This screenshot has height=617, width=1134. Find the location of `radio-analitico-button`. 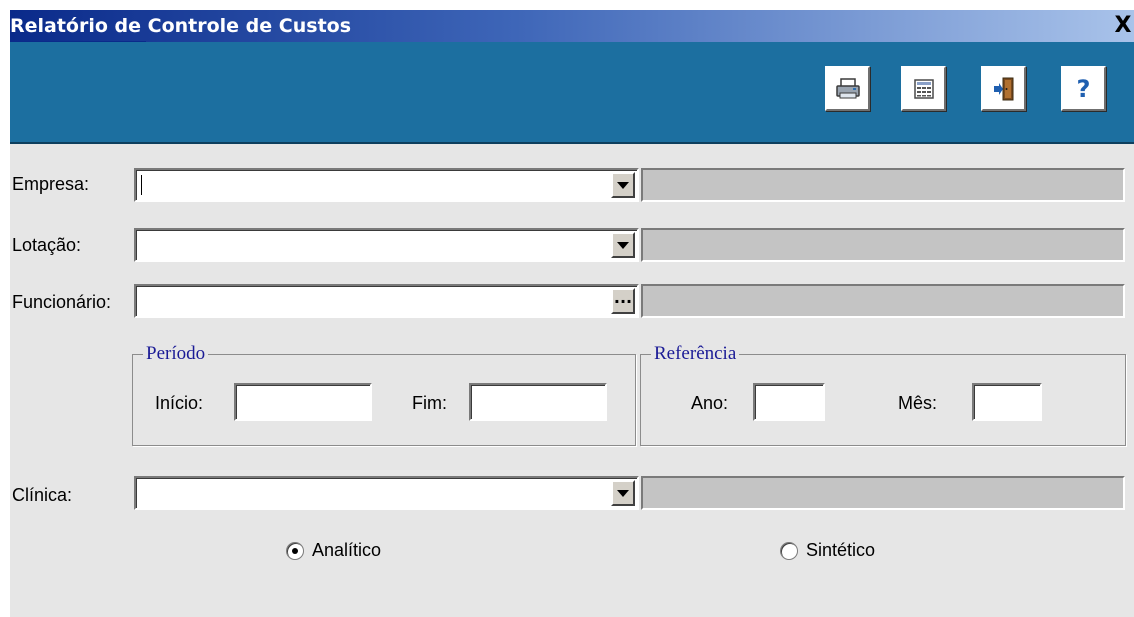

radio-analitico-button is located at coordinates (295, 551).